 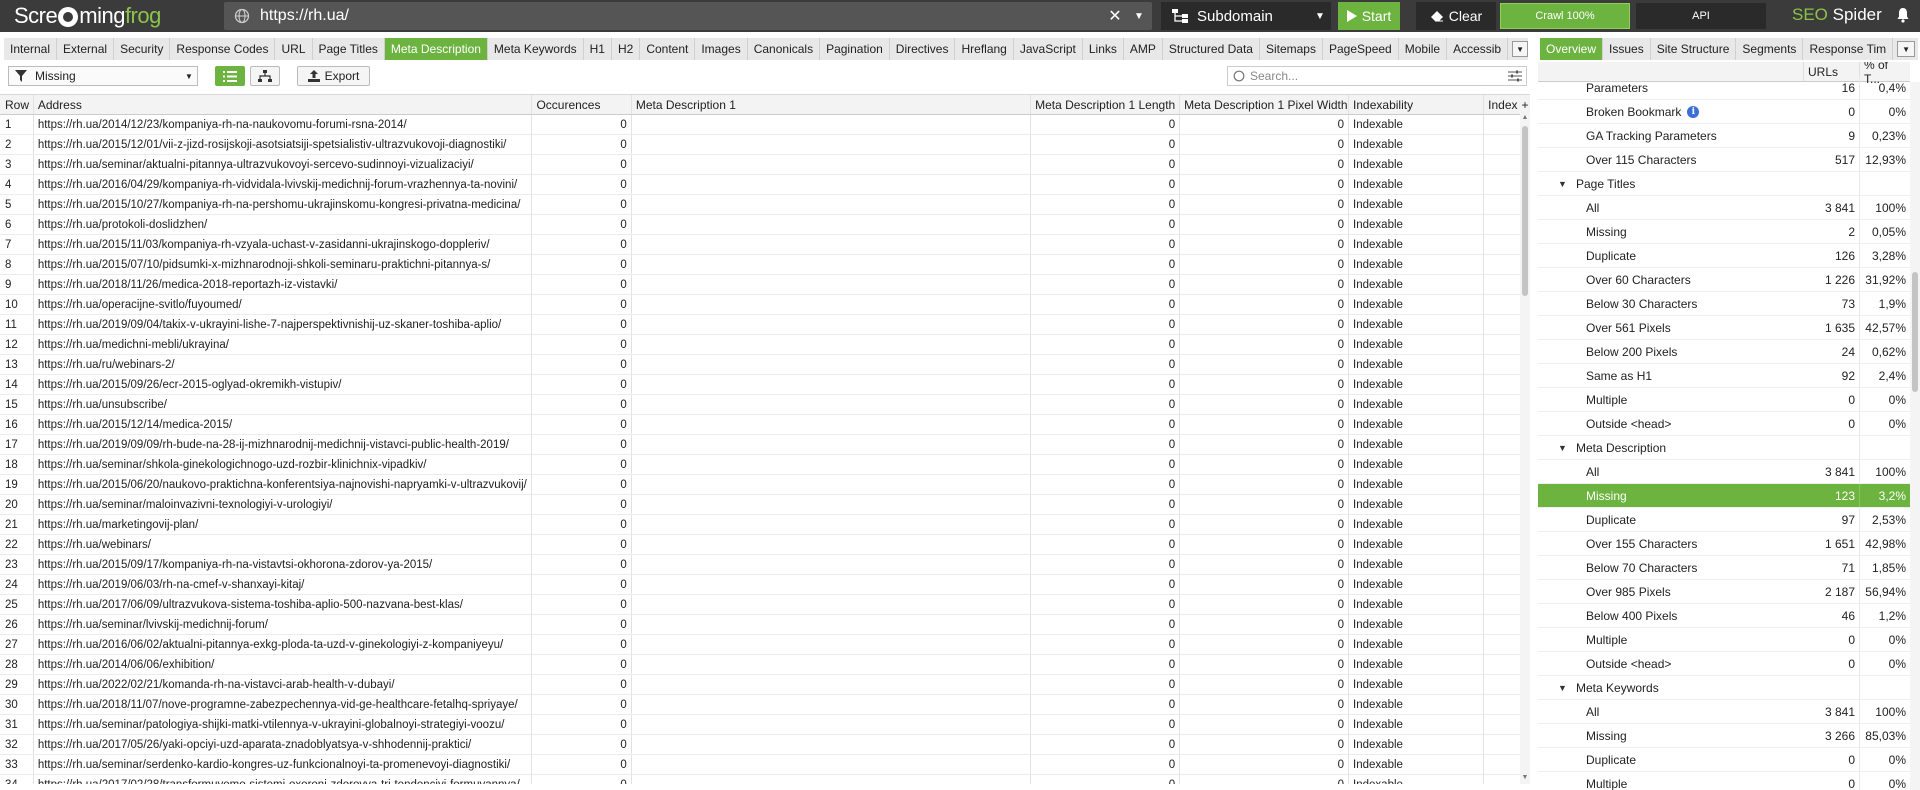 I want to click on tab-meta-keywords: Meta Keywords, so click(x=536, y=49).